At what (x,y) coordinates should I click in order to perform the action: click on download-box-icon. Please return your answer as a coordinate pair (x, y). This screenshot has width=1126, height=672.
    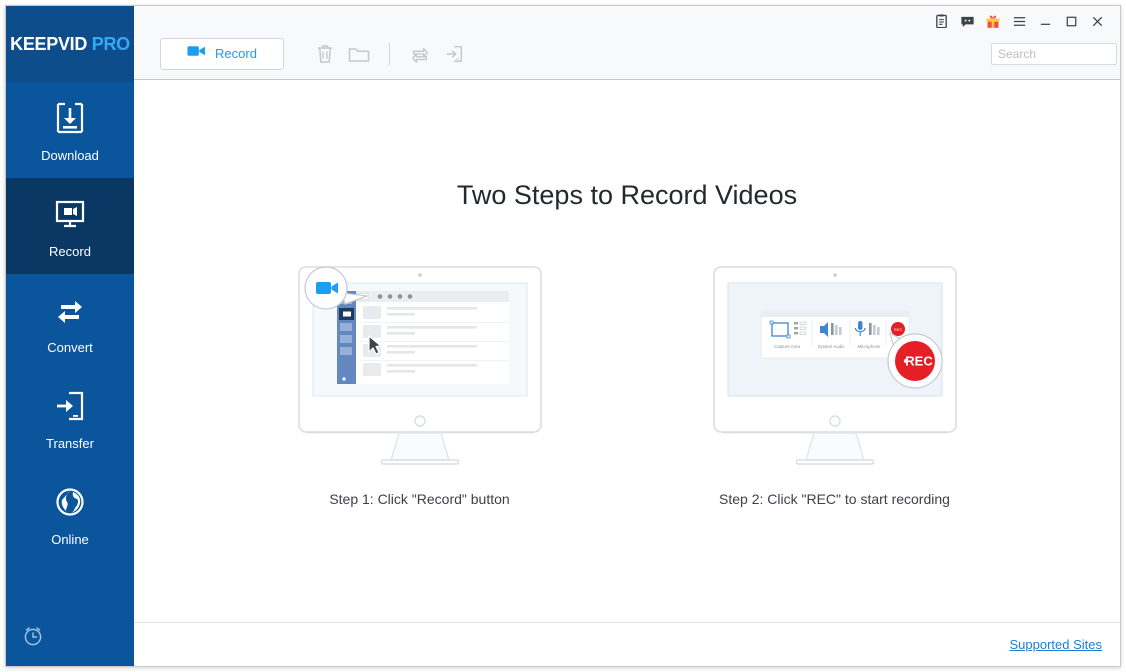
    Looking at the image, I should click on (70, 118).